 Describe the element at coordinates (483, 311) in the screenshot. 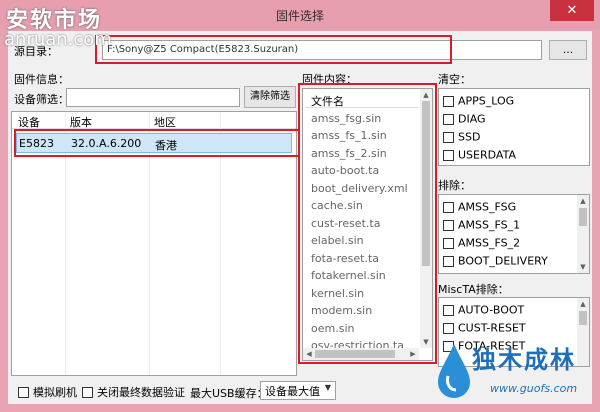

I see `miscta-auto-boot-checkbox: AUTO-BOOT` at that location.